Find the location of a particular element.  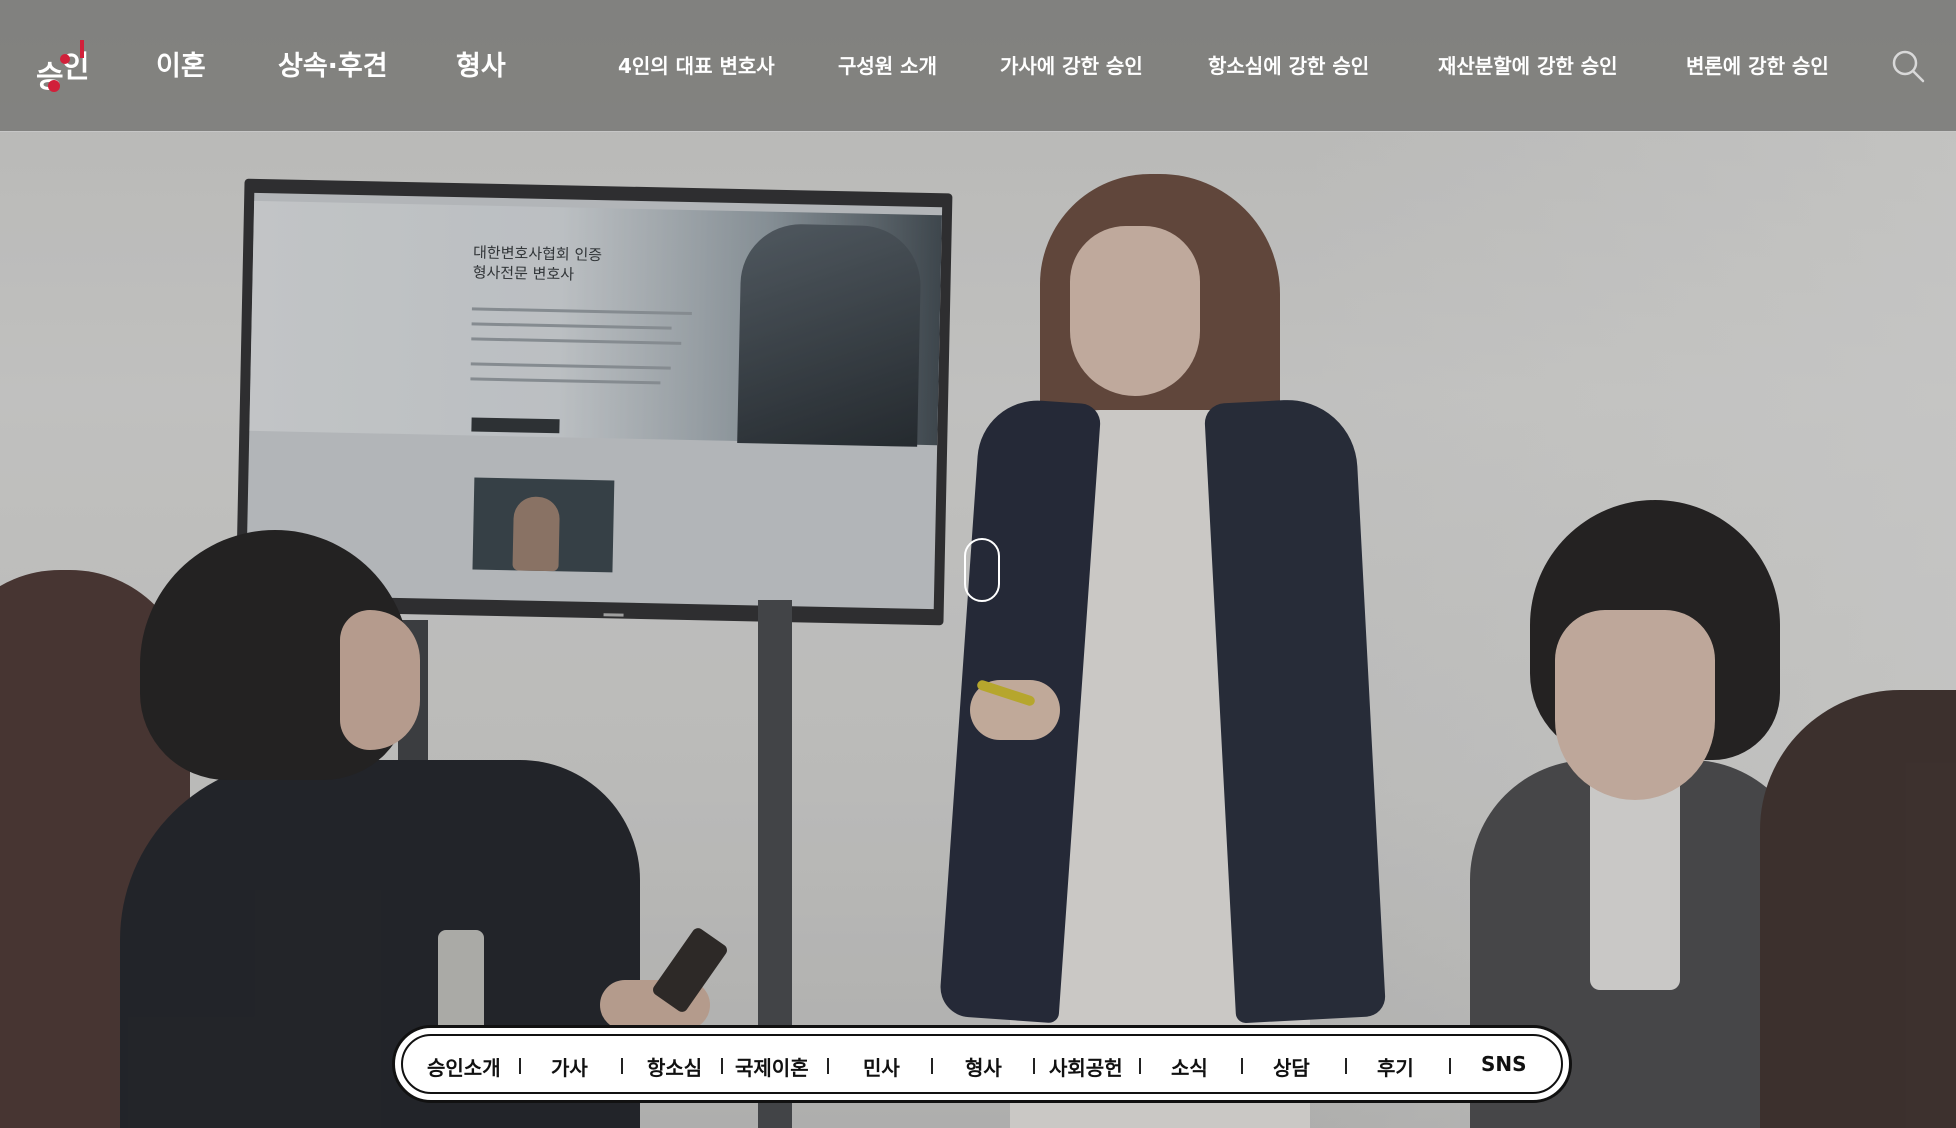

main-nav-divorce: 이혼 is located at coordinates (181, 63).